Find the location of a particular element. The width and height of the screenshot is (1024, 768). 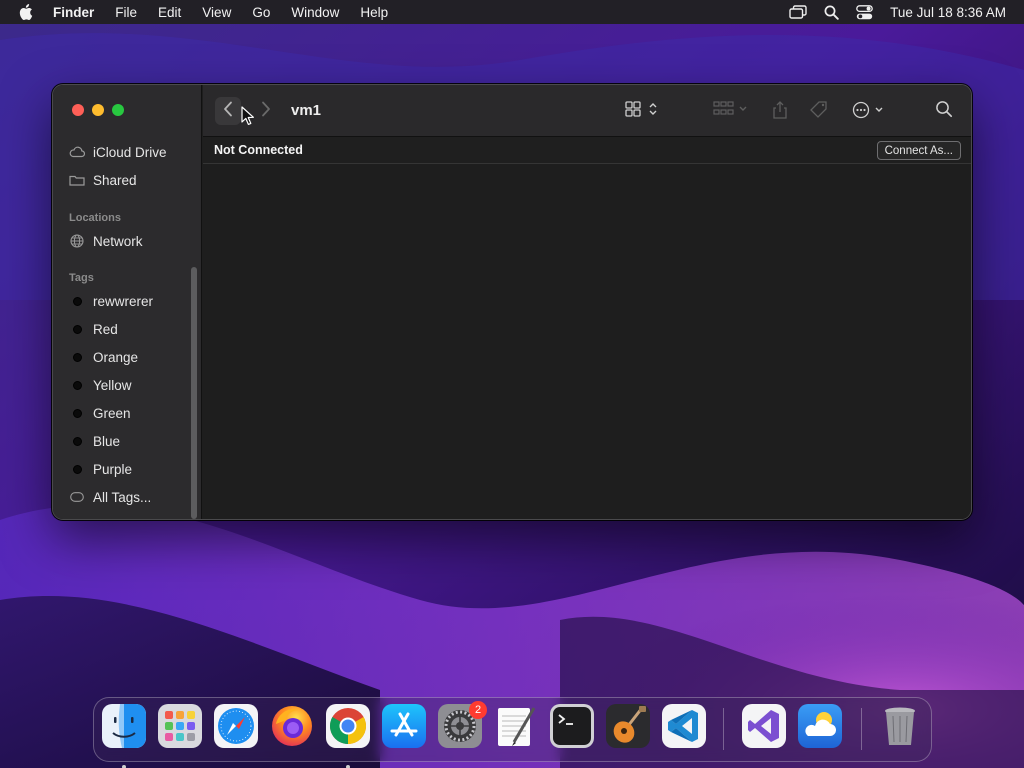

menu-help: Help is located at coordinates (374, 12).